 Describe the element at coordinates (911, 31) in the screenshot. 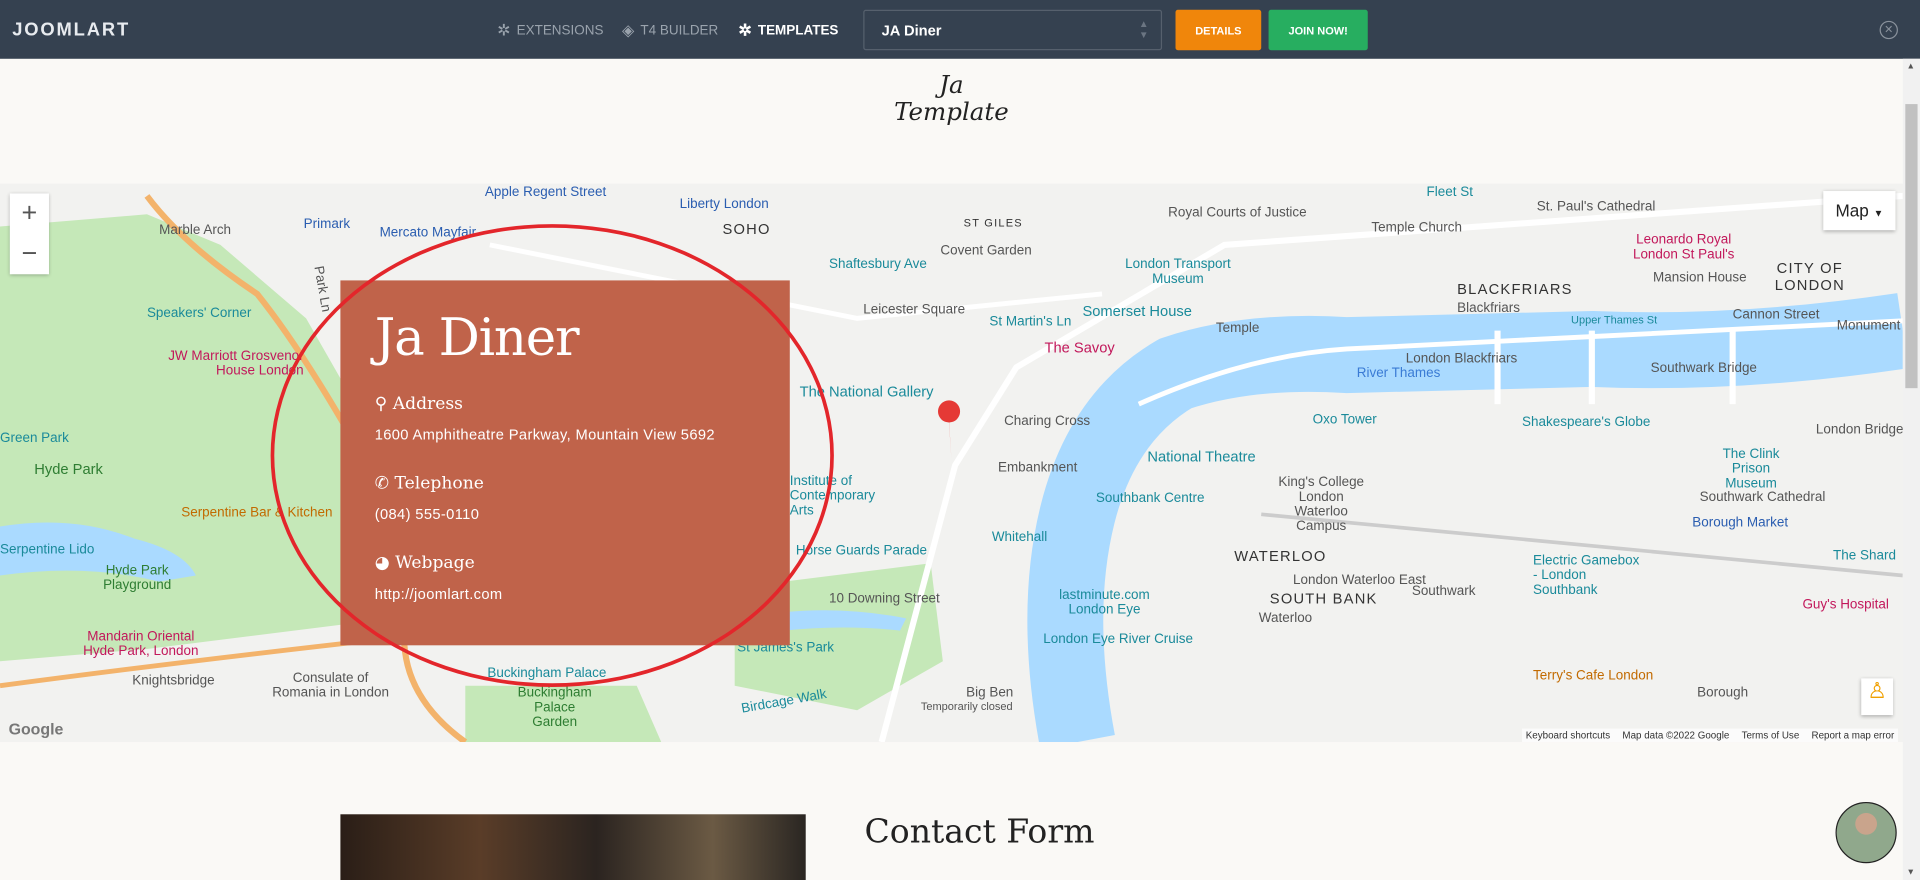

I see `template-select-value: JA Diner` at that location.